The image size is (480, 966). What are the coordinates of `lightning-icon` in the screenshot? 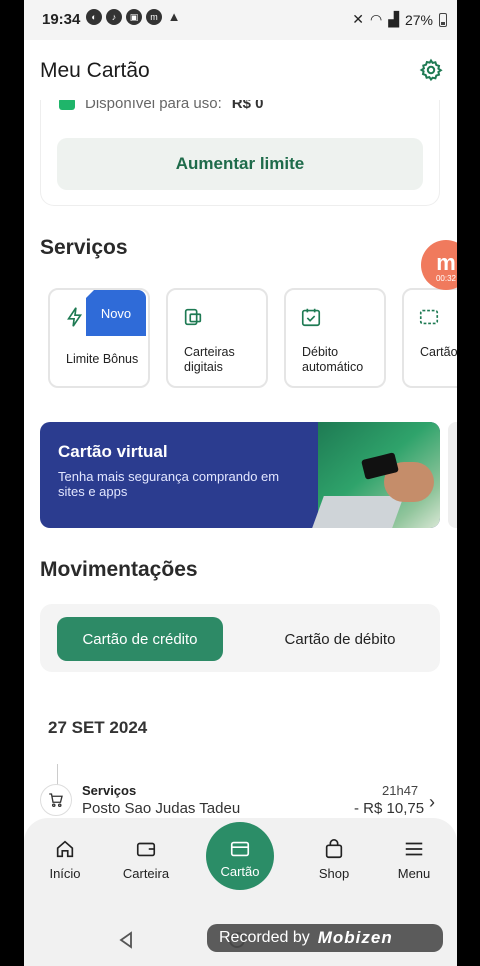 It's located at (75, 317).